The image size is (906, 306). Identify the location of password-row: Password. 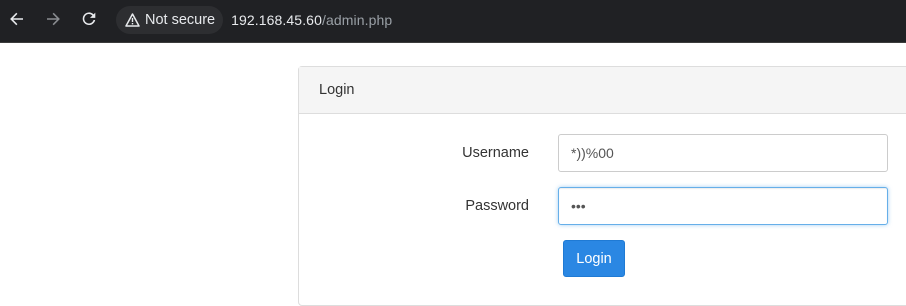
(602, 206).